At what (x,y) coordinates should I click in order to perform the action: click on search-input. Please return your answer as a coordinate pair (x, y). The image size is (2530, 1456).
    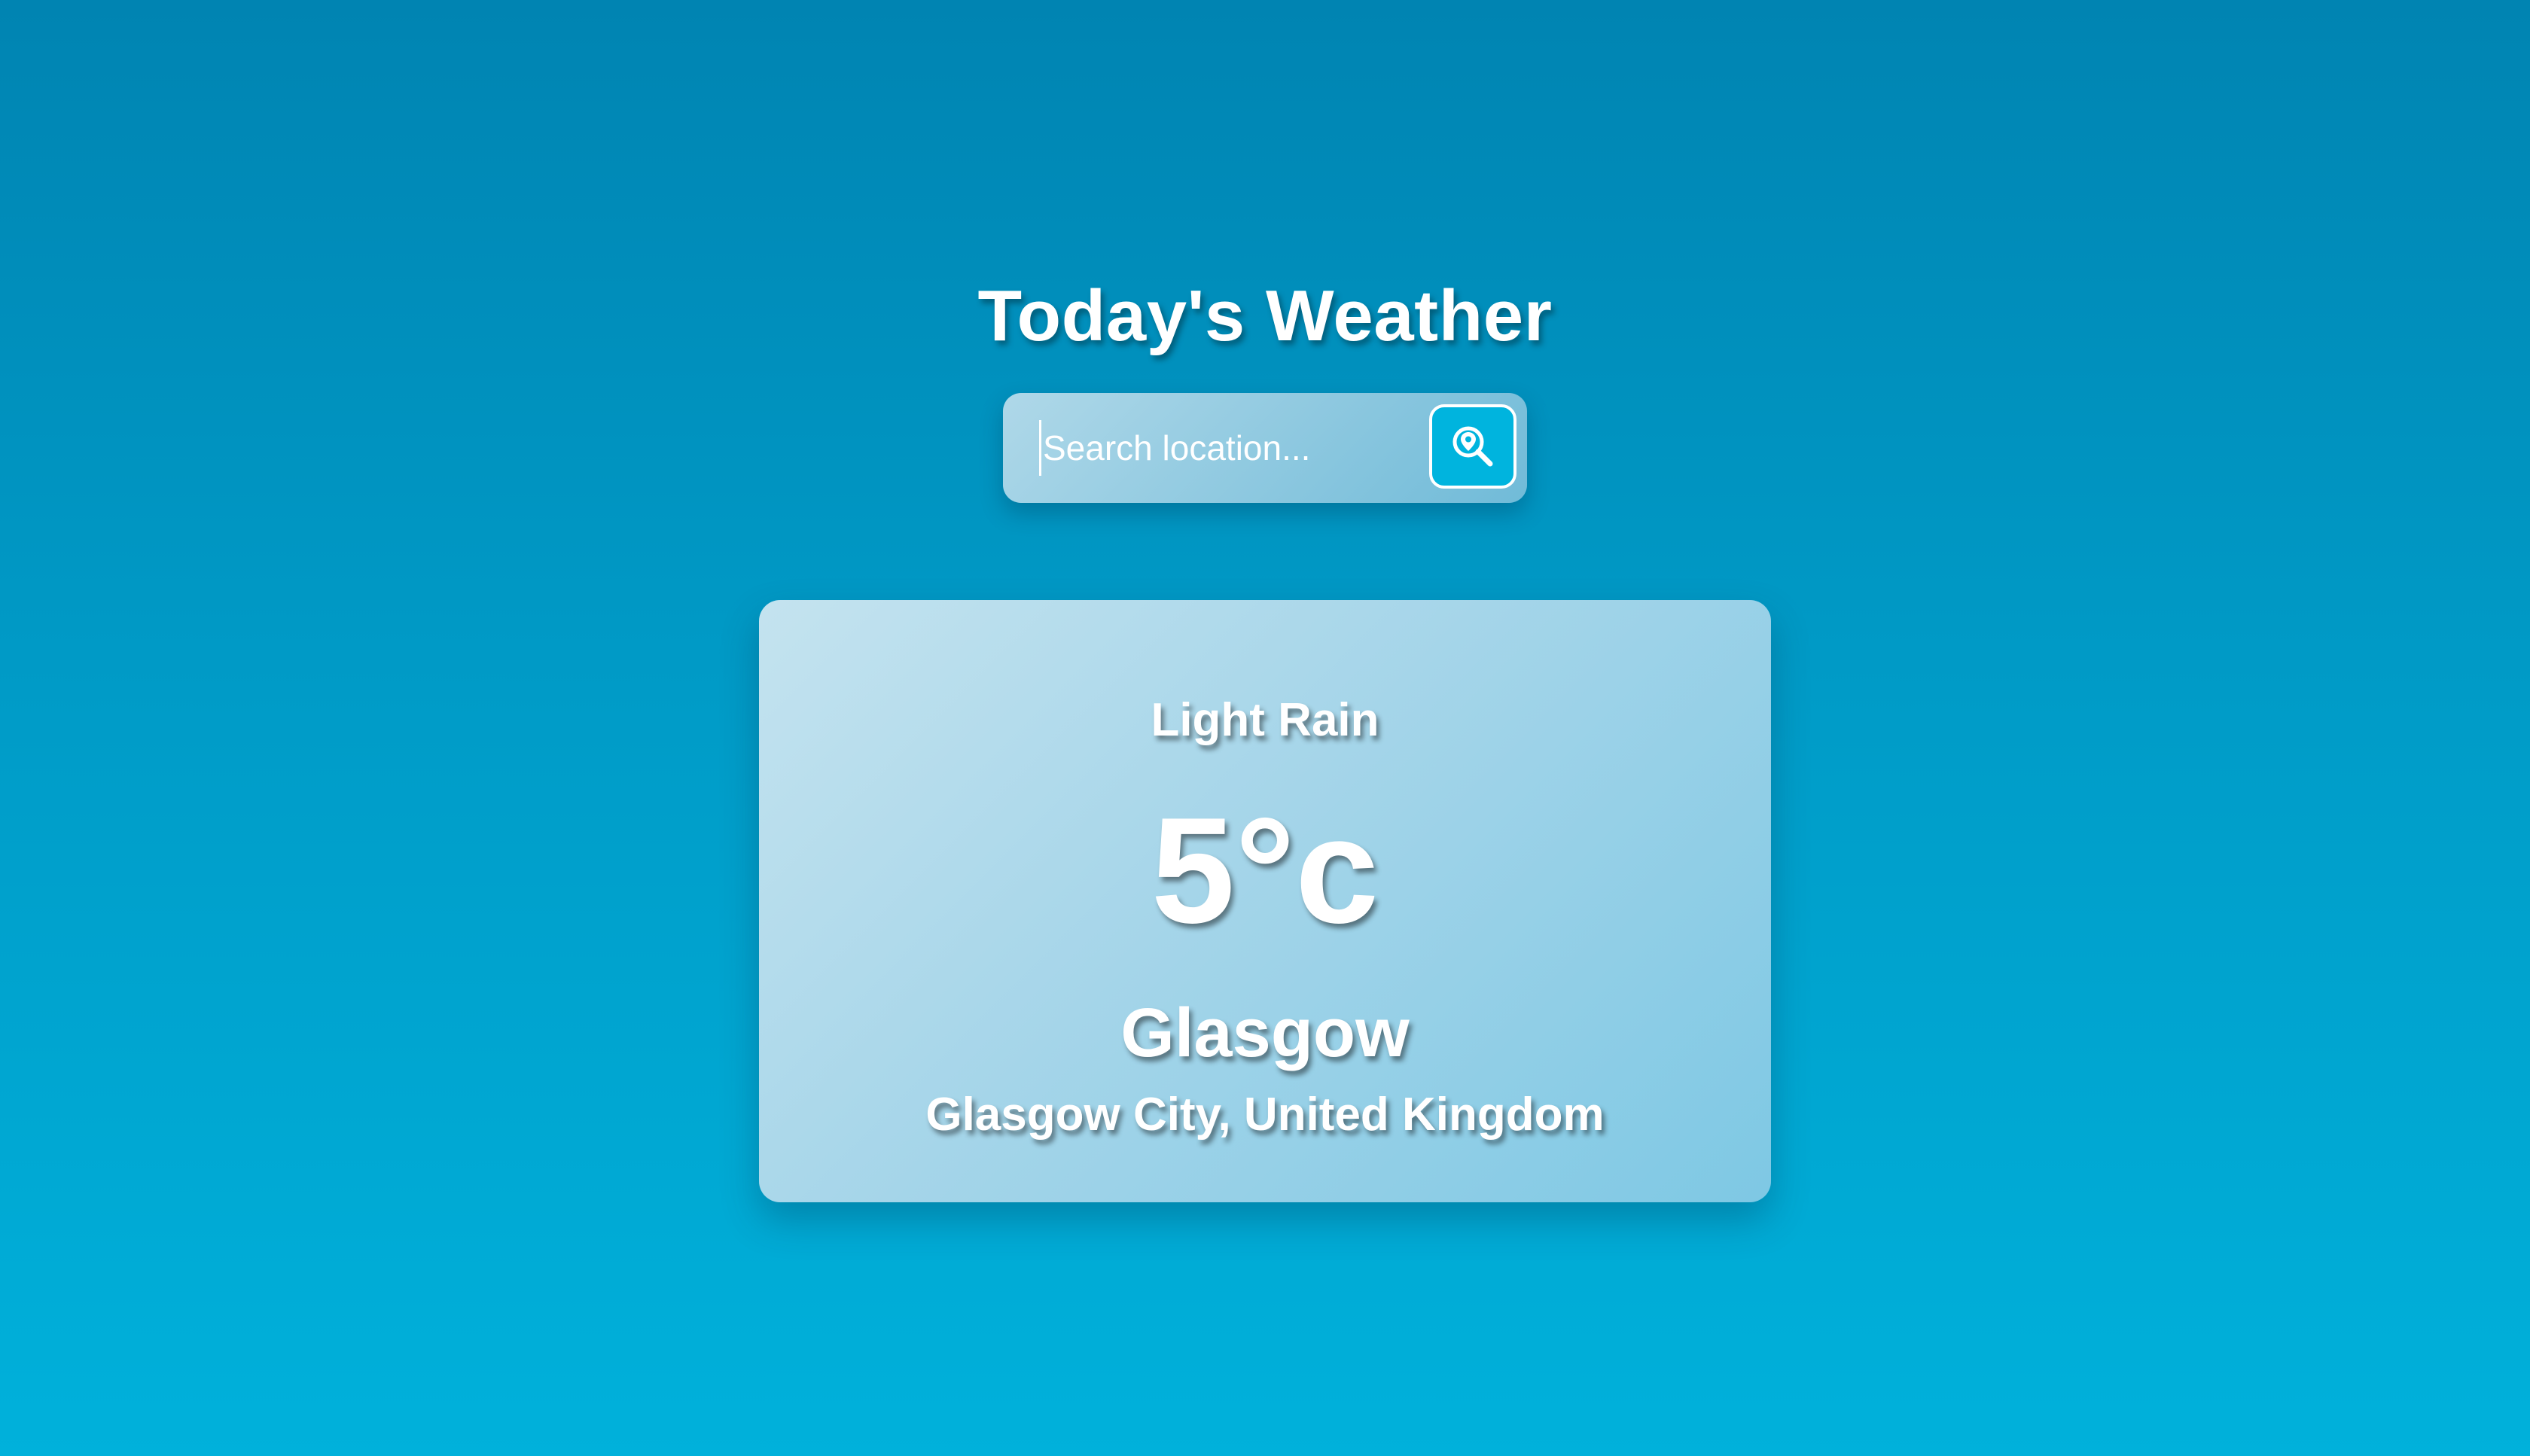
    Looking at the image, I should click on (1221, 448).